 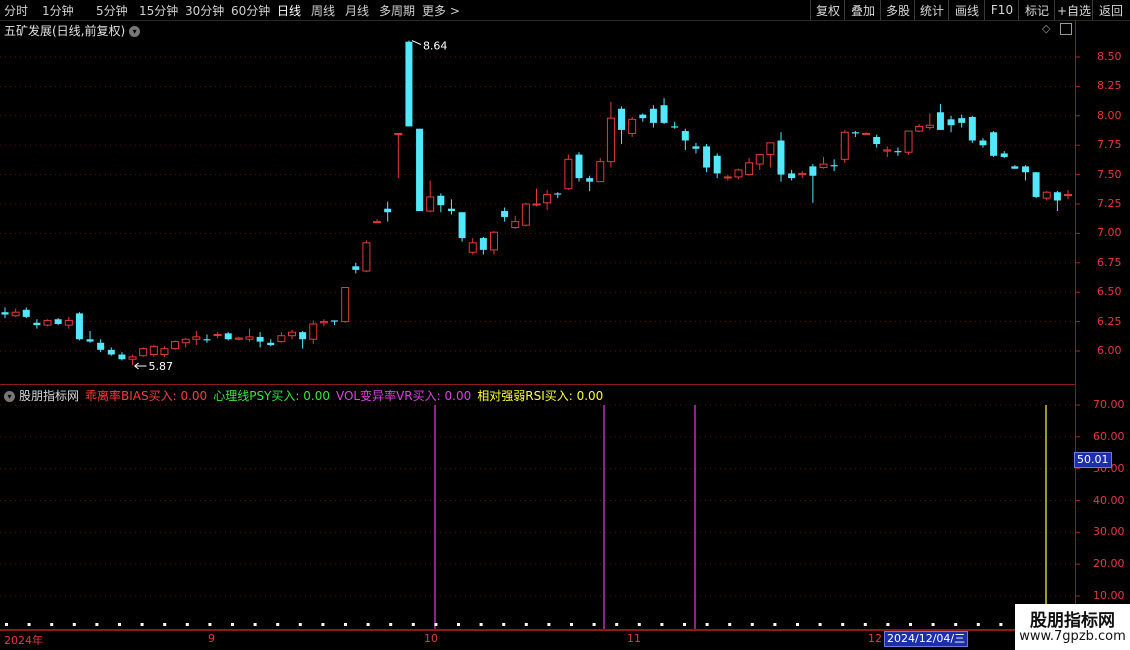 I want to click on watermark-title: 股朋指标网, so click(x=1072, y=621).